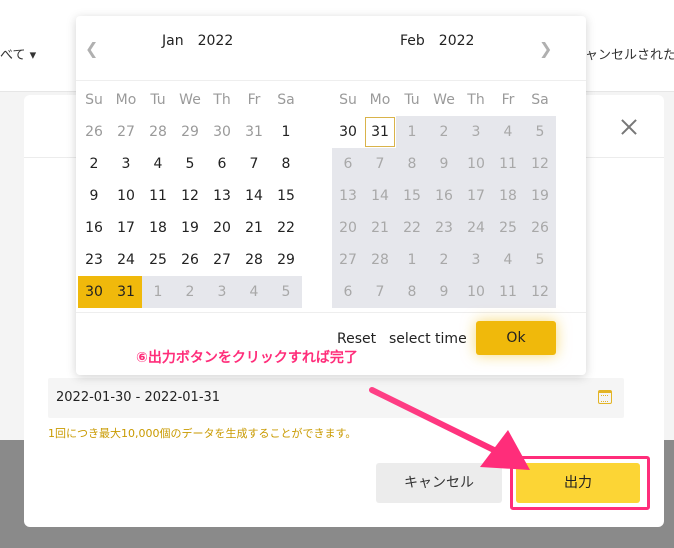 The width and height of the screenshot is (674, 548). I want to click on right-year-label: 2022, so click(457, 41).